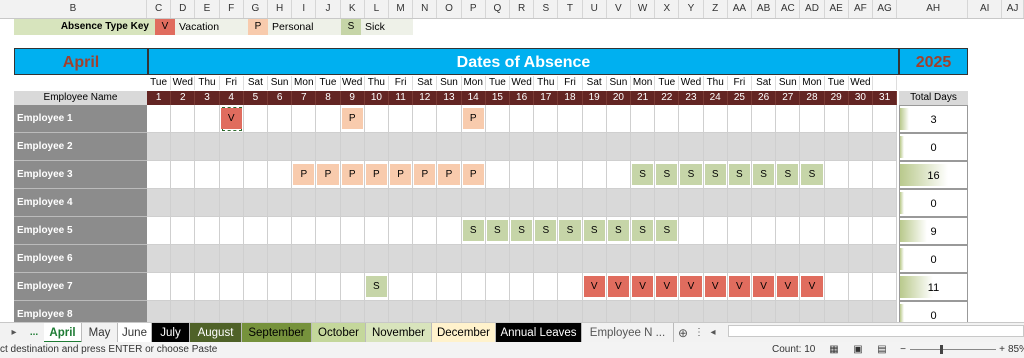  What do you see at coordinates (667, 9) in the screenshot?
I see `column-letter: X` at bounding box center [667, 9].